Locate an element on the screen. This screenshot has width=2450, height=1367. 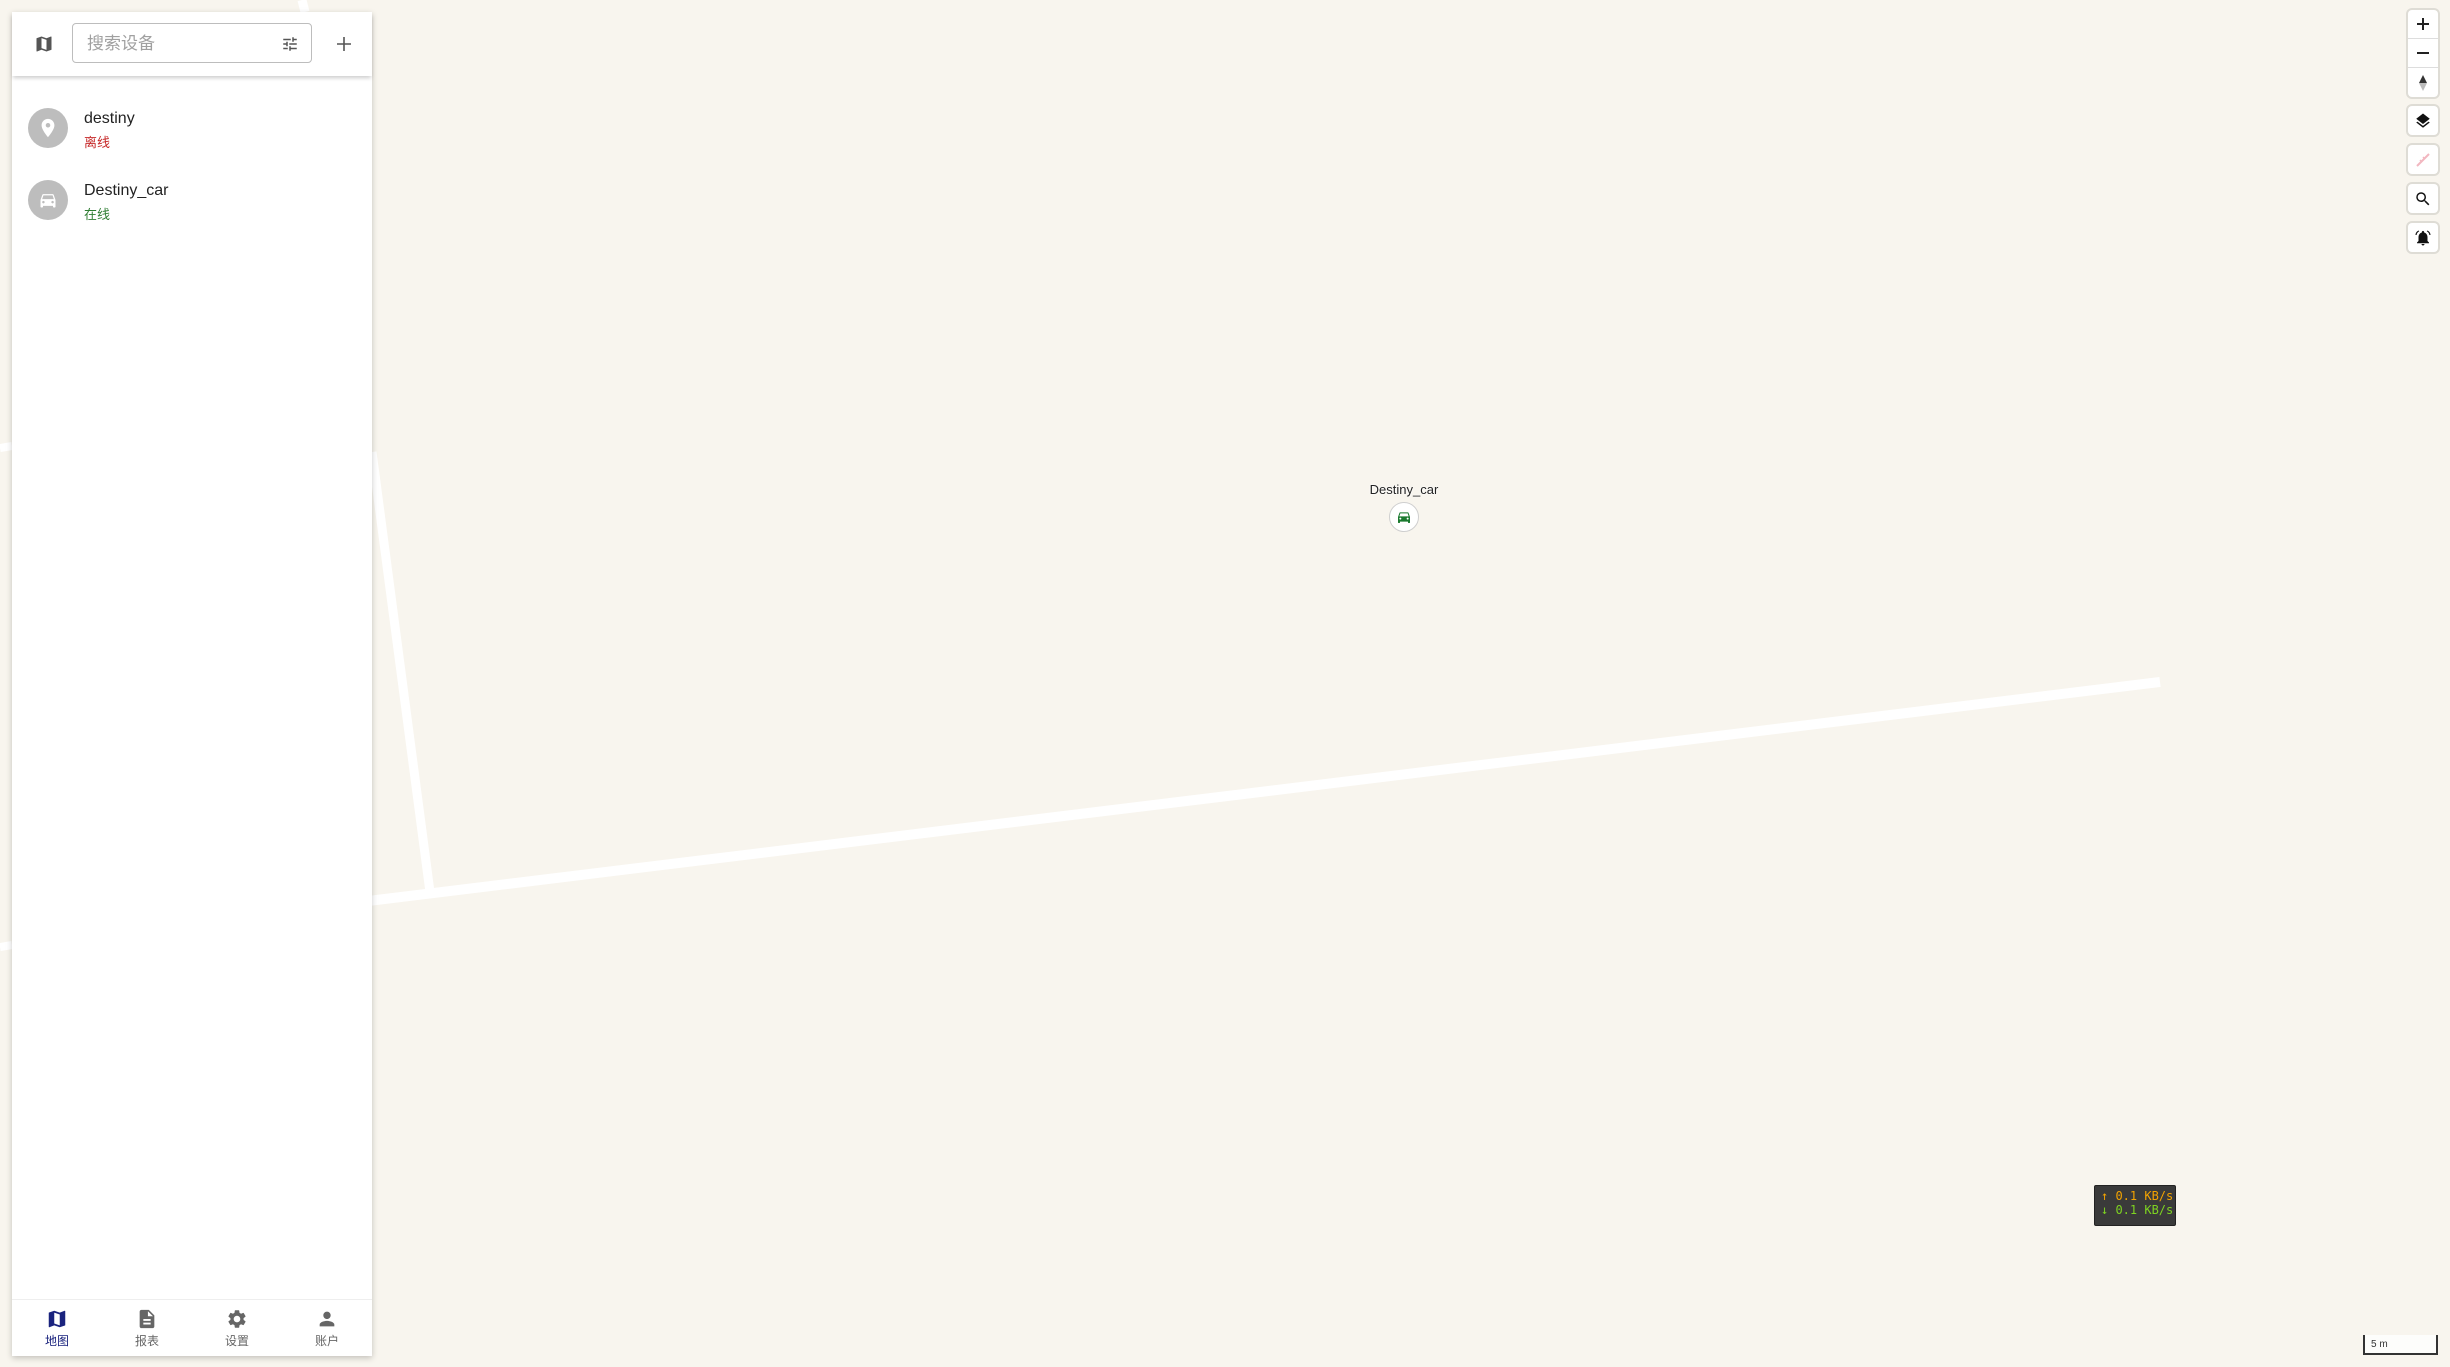
bottom-navigation: 地图 报表 设置 账户 is located at coordinates (192, 1327).